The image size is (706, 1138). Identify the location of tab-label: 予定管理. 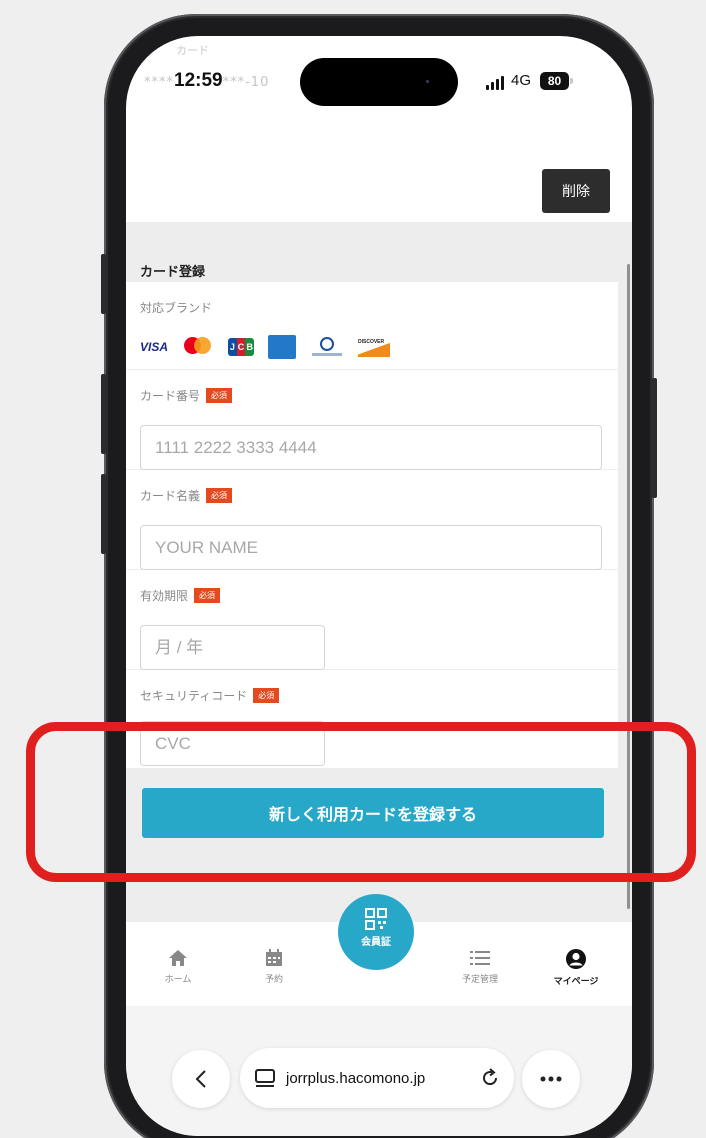
(479, 980).